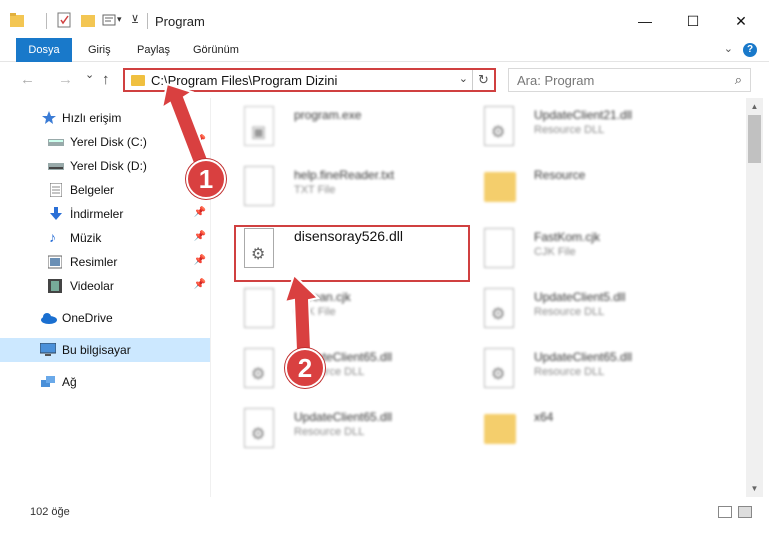 The height and width of the screenshot is (539, 769). What do you see at coordinates (350, 308) in the screenshot?
I see `file-item: Korean.cjk CJK File` at bounding box center [350, 308].